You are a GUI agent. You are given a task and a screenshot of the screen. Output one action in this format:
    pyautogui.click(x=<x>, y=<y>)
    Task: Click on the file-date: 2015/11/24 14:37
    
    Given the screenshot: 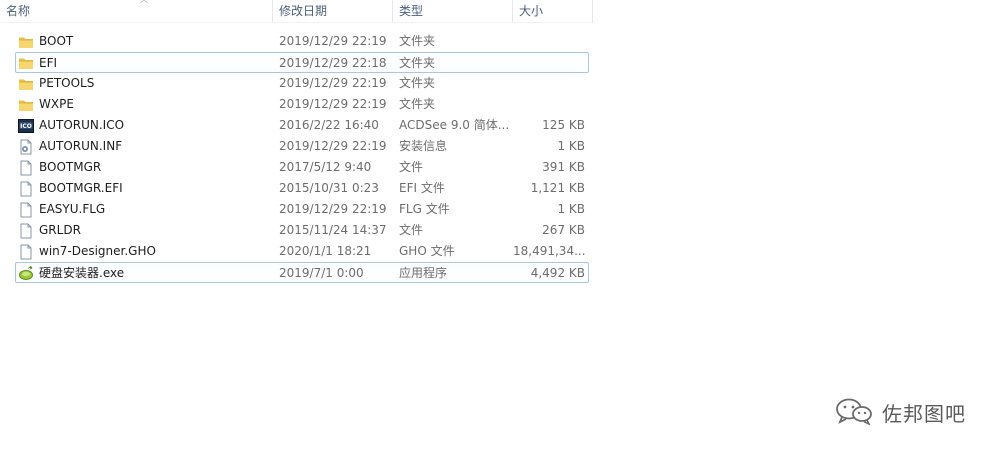 What is the action you would take?
    pyautogui.click(x=333, y=230)
    